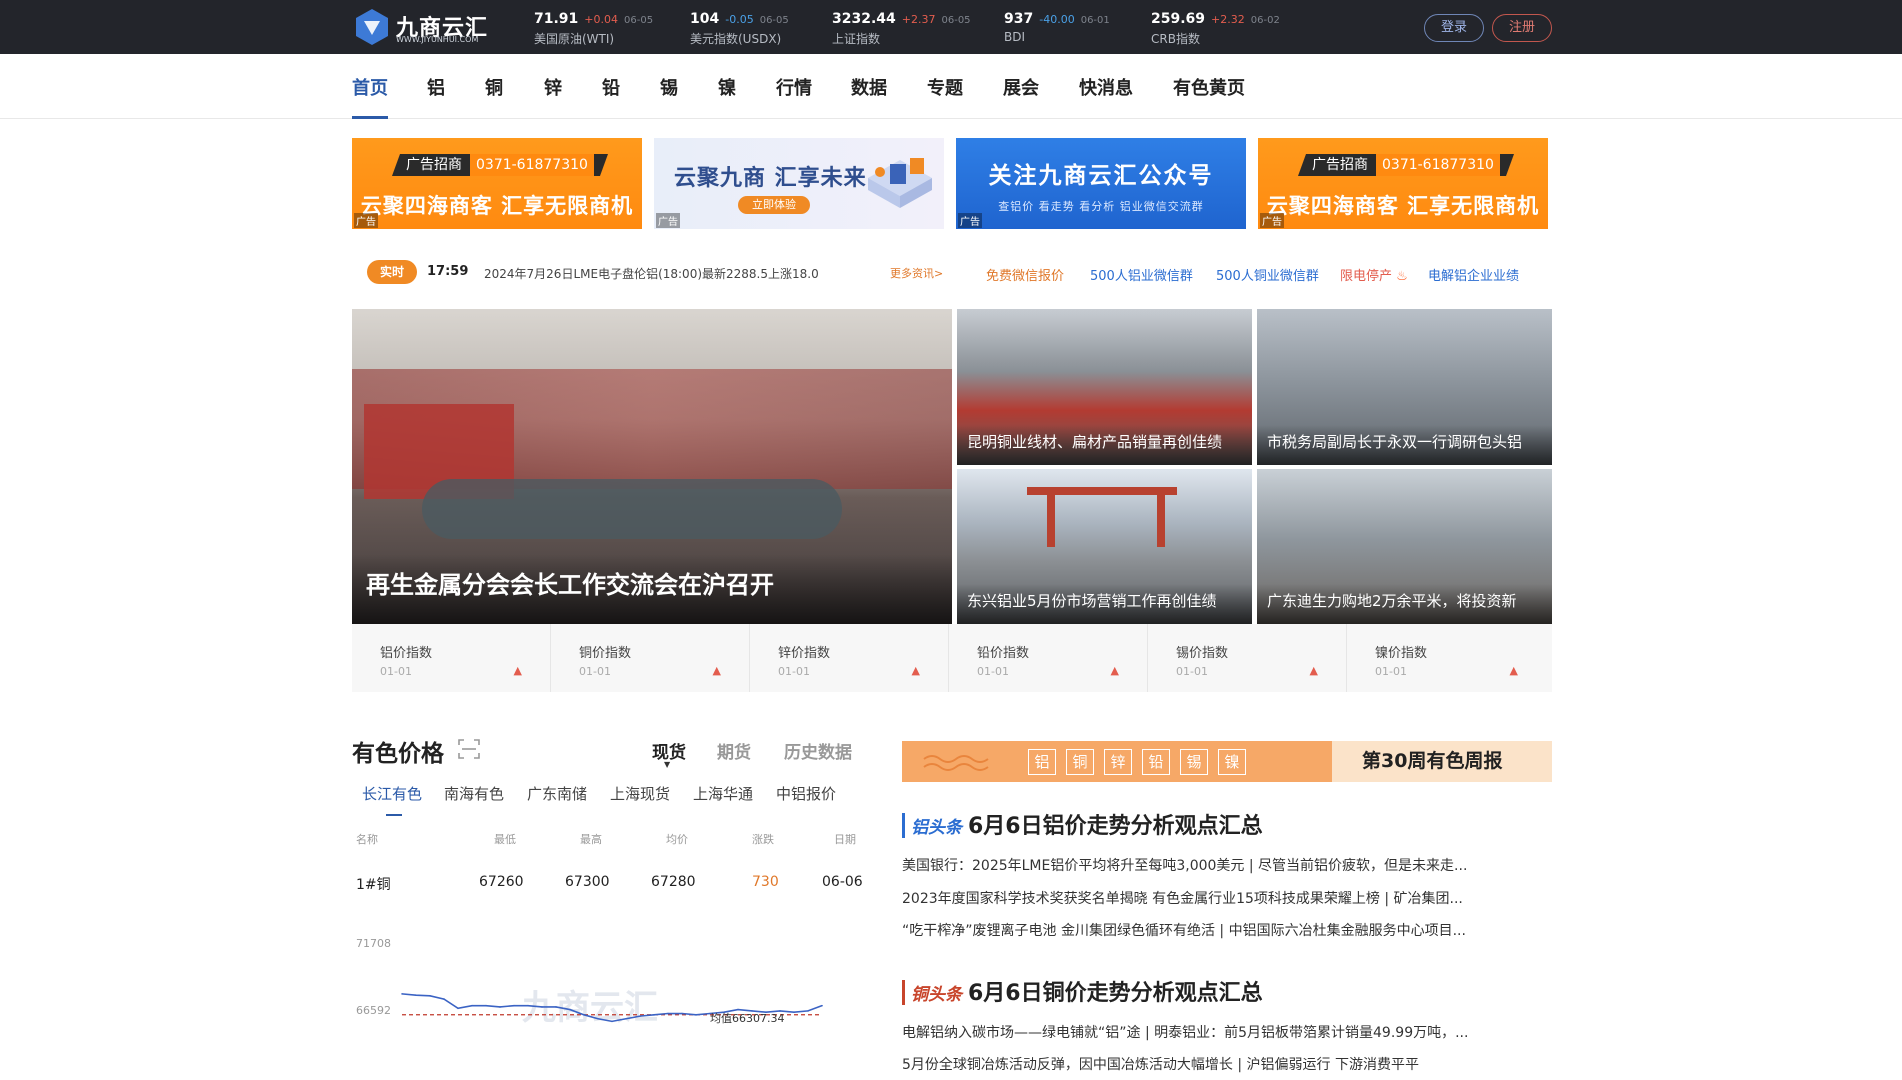 This screenshot has width=1902, height=1080. What do you see at coordinates (593, 27) in the screenshot?
I see `index-wti: 71.91 +0.04 06-05 美国原油(WTI)` at bounding box center [593, 27].